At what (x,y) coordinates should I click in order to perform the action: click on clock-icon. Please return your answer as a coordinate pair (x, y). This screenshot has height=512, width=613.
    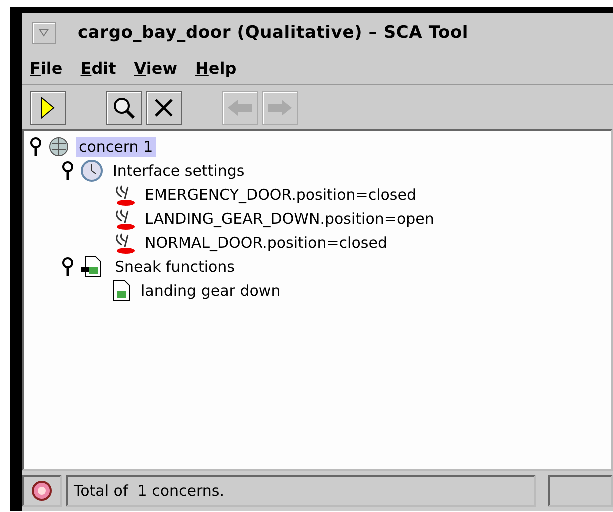
    Looking at the image, I should click on (92, 171).